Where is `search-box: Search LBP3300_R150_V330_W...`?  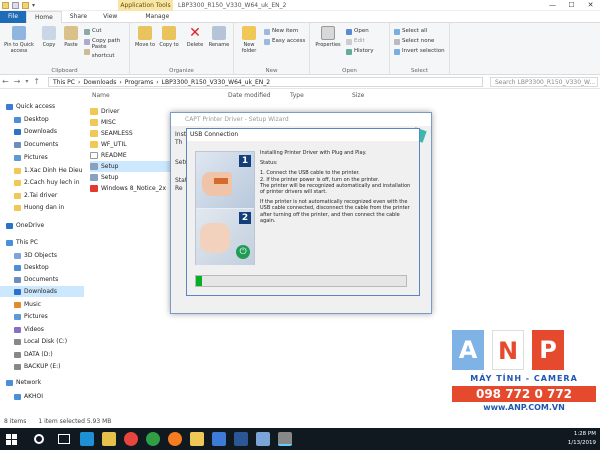 search-box: Search LBP3300_R150_V330_W... is located at coordinates (544, 82).